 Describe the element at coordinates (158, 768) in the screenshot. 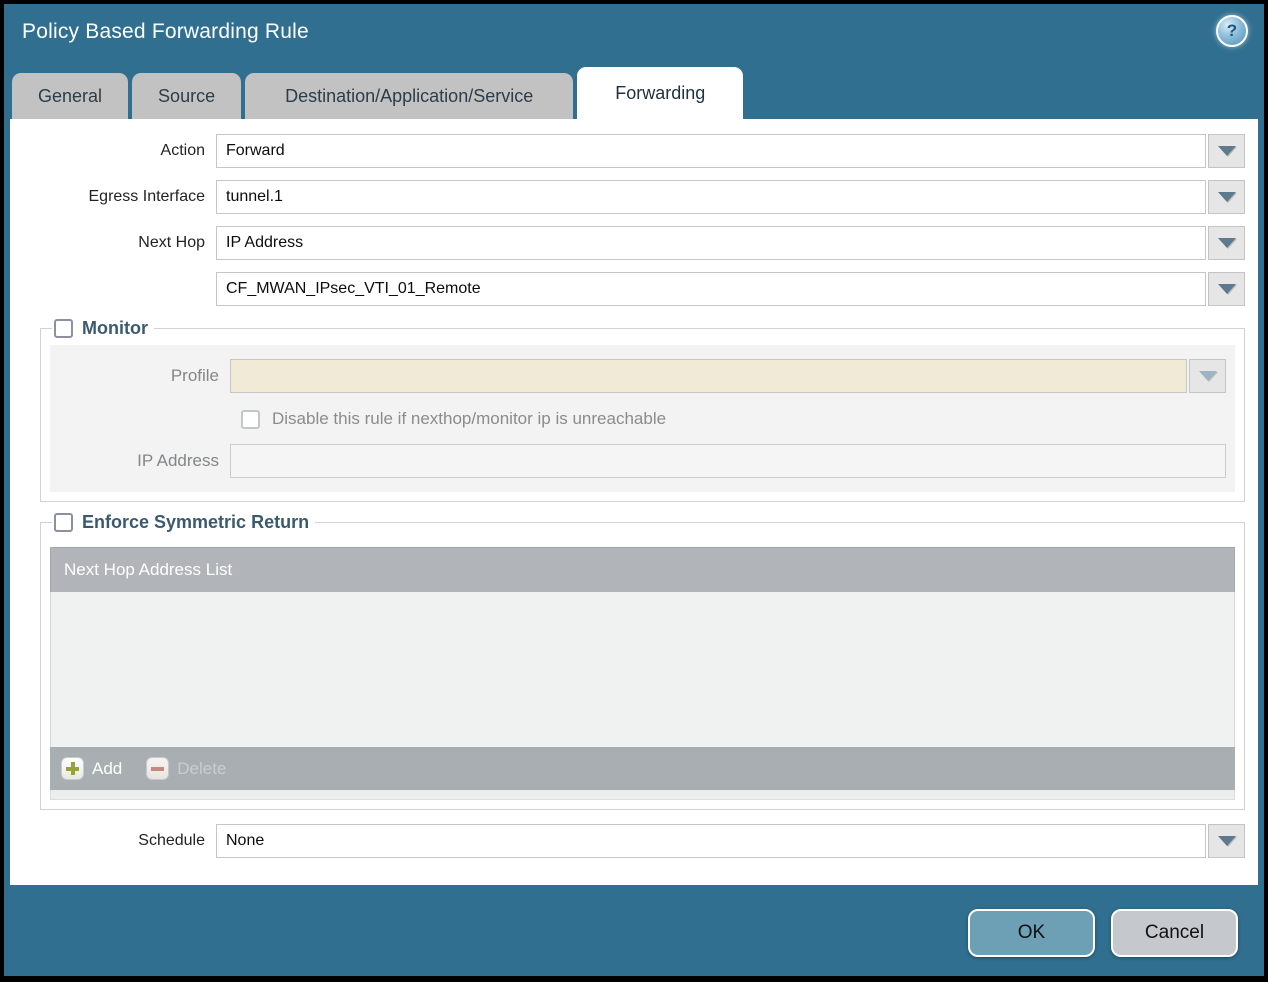

I see `minus-icon` at that location.